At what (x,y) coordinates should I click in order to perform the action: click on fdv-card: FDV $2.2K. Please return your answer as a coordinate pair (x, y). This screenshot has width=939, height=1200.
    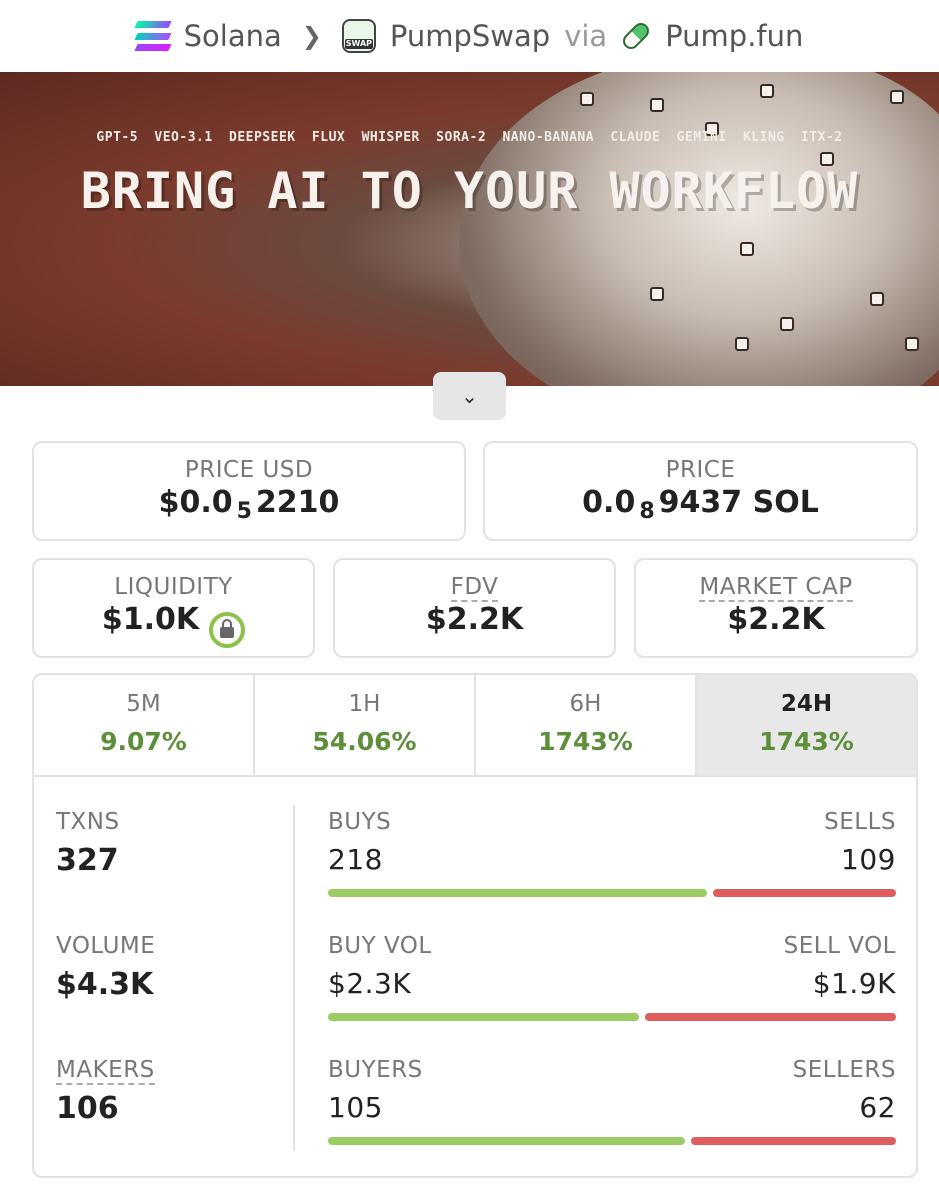
    Looking at the image, I should click on (474, 608).